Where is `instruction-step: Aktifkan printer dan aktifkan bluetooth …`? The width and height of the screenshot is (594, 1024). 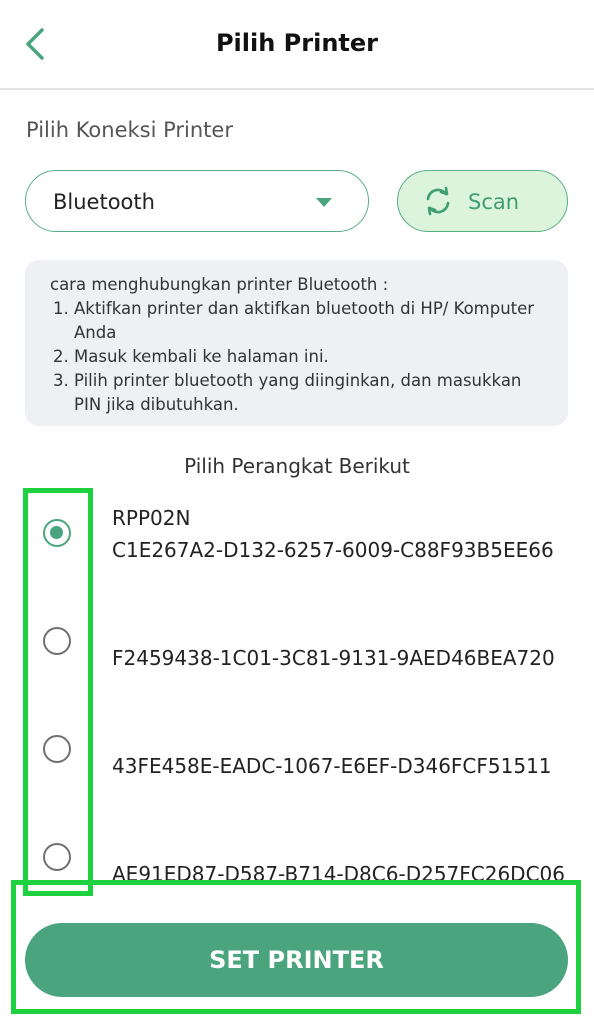 instruction-step: Aktifkan printer dan aktifkan bluetooth … is located at coordinates (309, 321).